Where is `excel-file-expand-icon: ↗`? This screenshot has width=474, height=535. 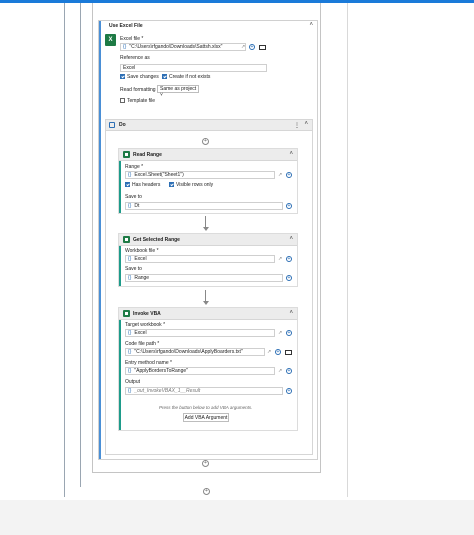
excel-file-expand-icon: ↗ is located at coordinates (243, 47).